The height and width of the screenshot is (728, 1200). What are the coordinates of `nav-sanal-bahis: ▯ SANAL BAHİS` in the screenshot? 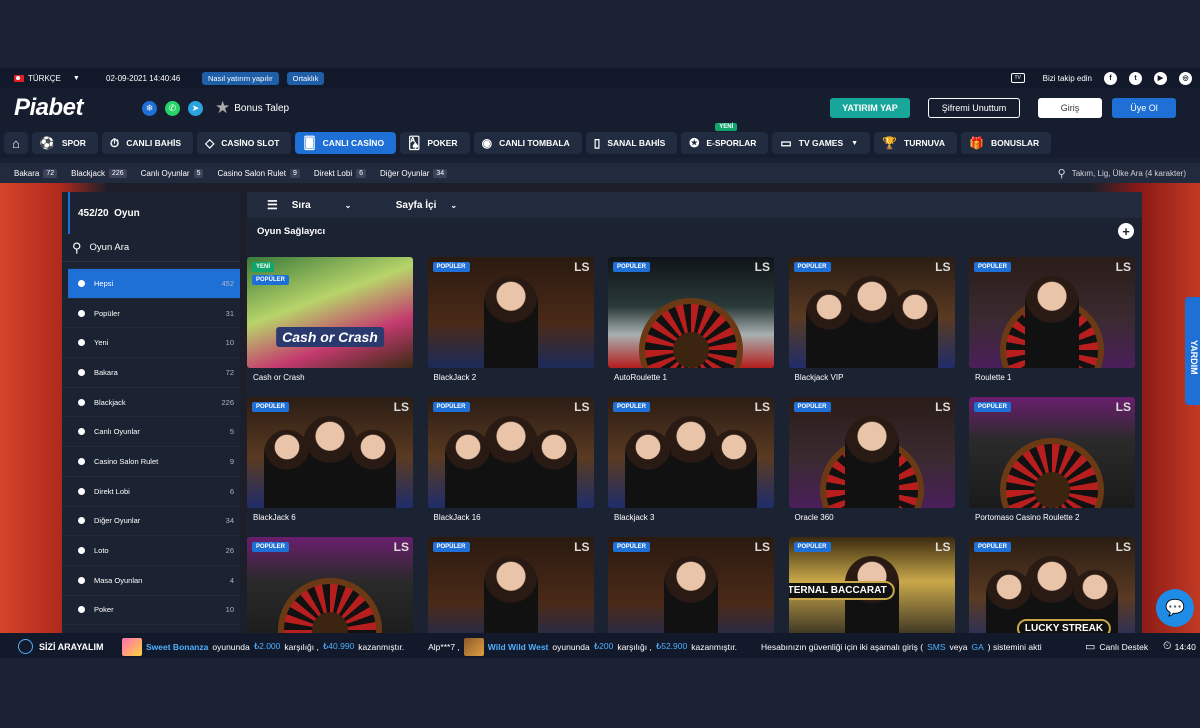 It's located at (631, 143).